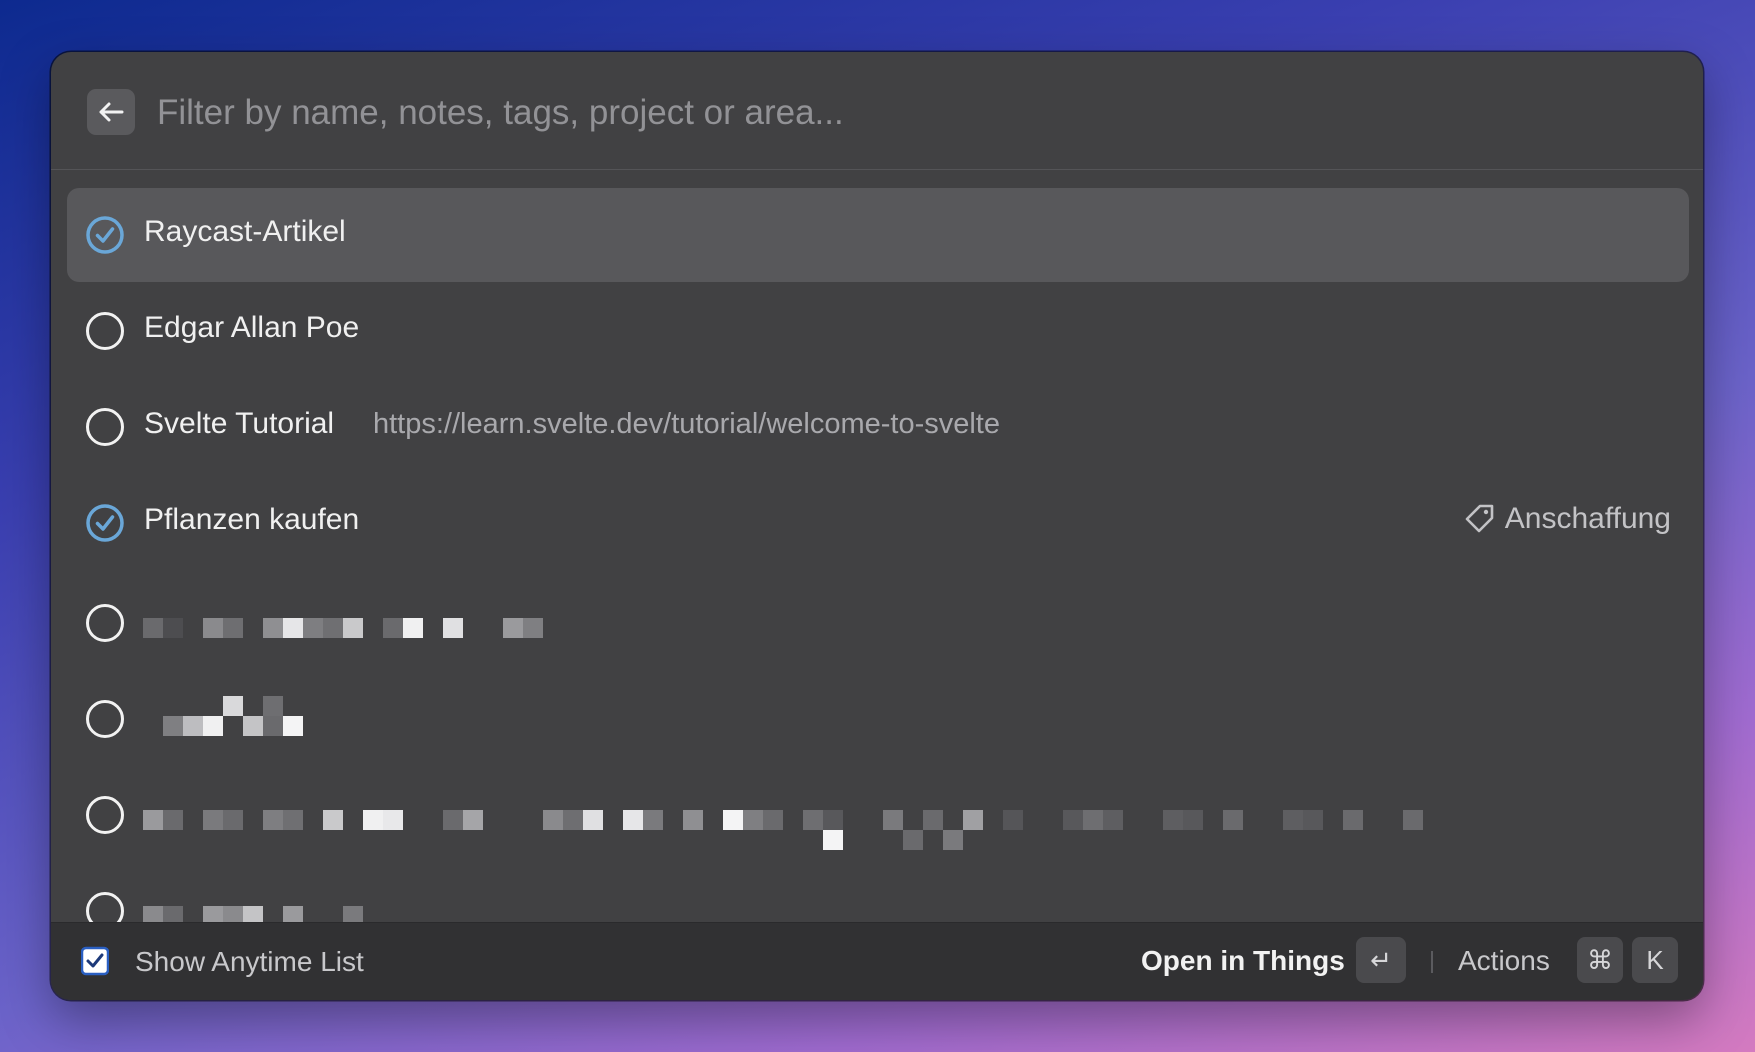  What do you see at coordinates (1587, 518) in the screenshot?
I see `tag-label: Anschaffung` at bounding box center [1587, 518].